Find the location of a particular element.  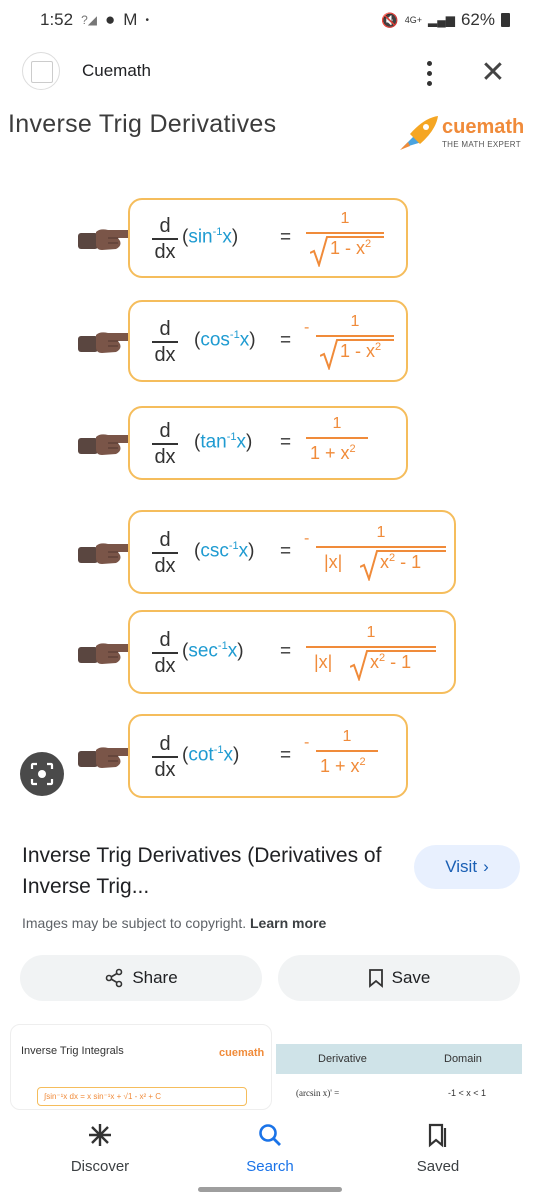

formula-box: d dx (csc-1x) = - 1 |x| x2 - 1 is located at coordinates (292, 552).